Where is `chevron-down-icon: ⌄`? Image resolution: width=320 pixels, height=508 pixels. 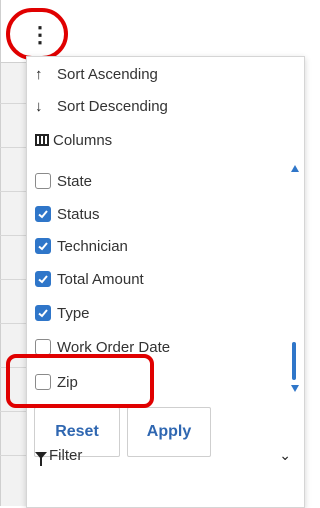 chevron-down-icon: ⌄ is located at coordinates (285, 455).